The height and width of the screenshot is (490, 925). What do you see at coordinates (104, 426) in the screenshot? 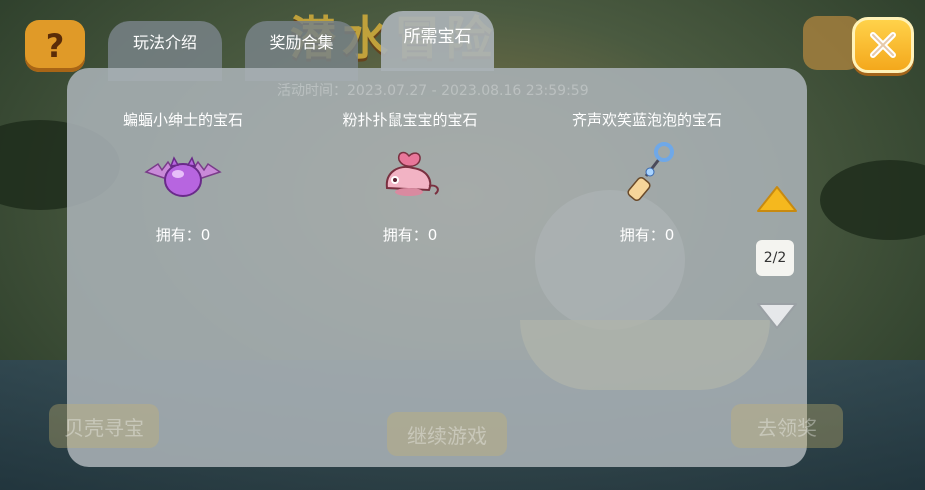
I see `background-shell-hunt-button: 贝壳寻宝` at bounding box center [104, 426].